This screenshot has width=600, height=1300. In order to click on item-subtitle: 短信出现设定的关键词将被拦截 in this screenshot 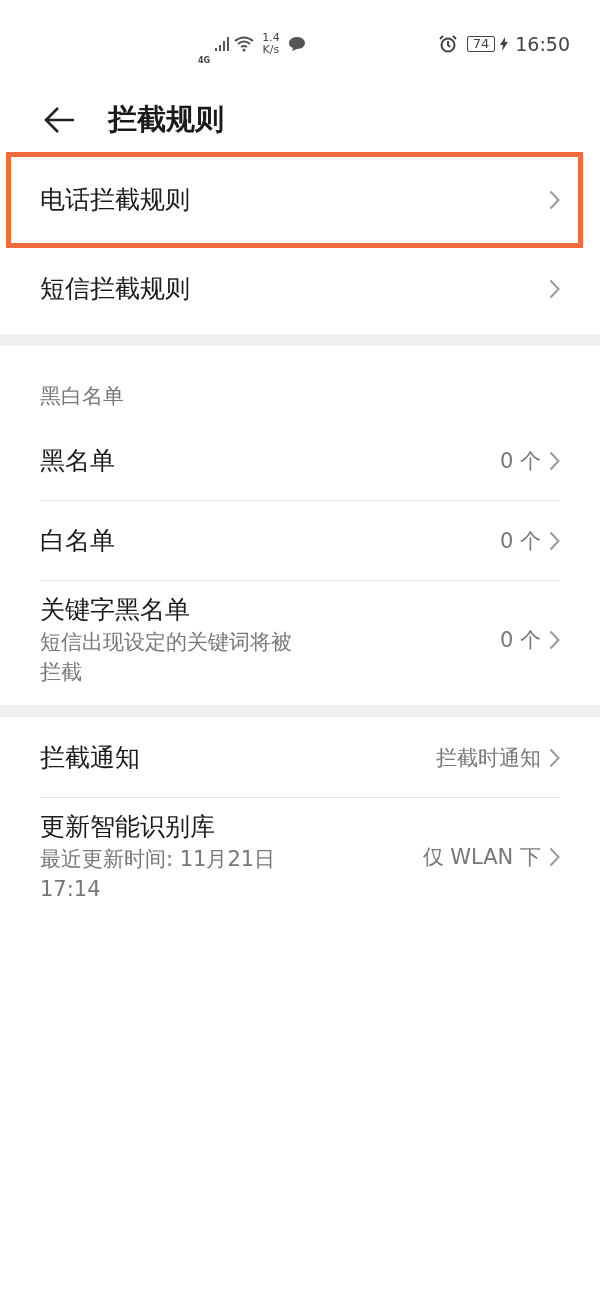, I will do `click(166, 657)`.